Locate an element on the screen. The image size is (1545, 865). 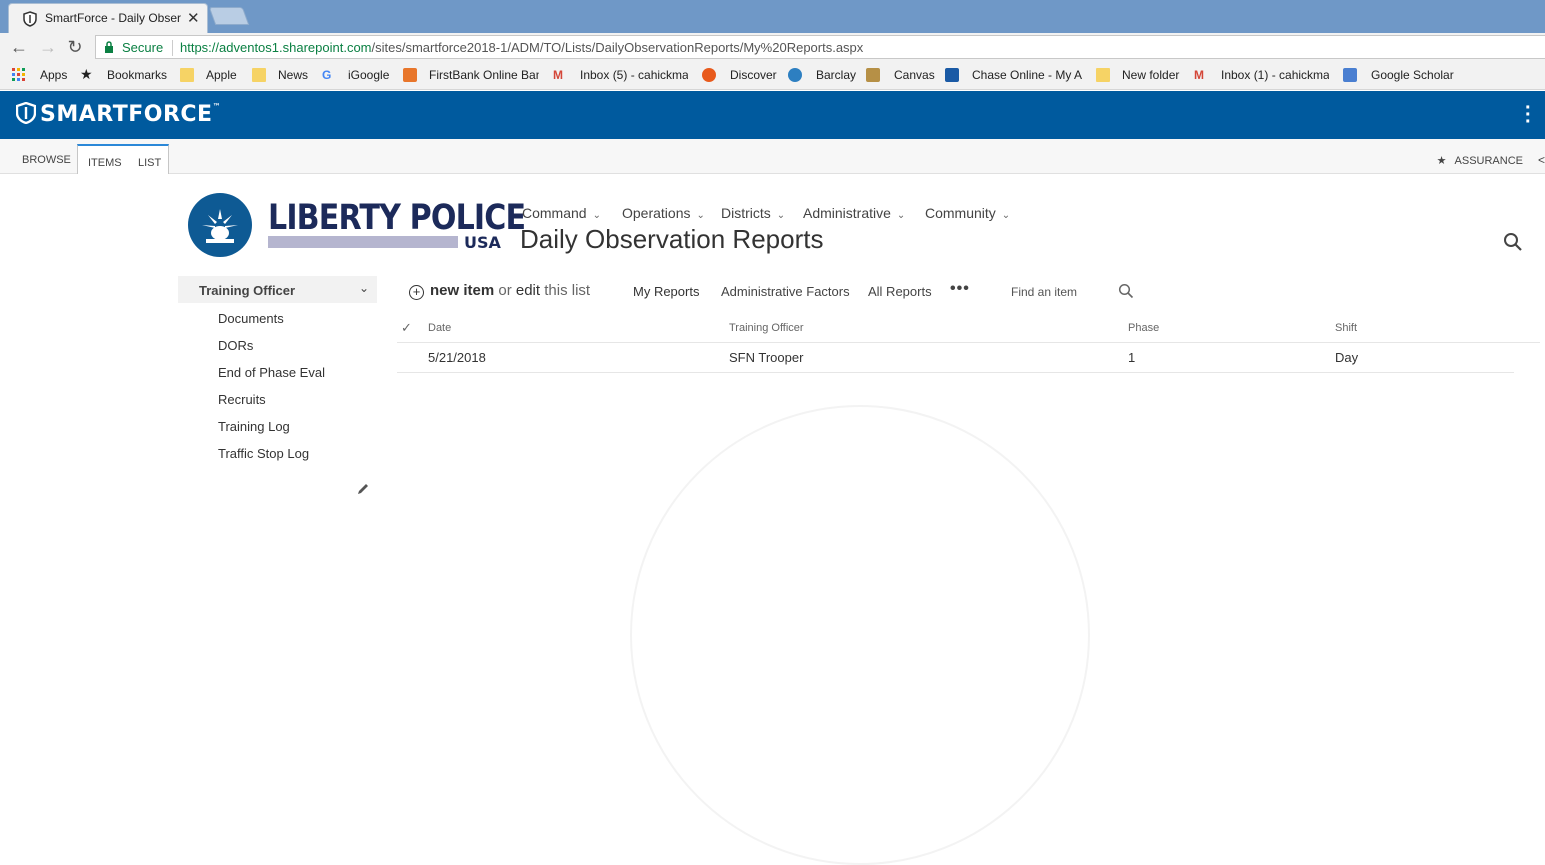
edit-links-pencil-icon is located at coordinates (363, 489).